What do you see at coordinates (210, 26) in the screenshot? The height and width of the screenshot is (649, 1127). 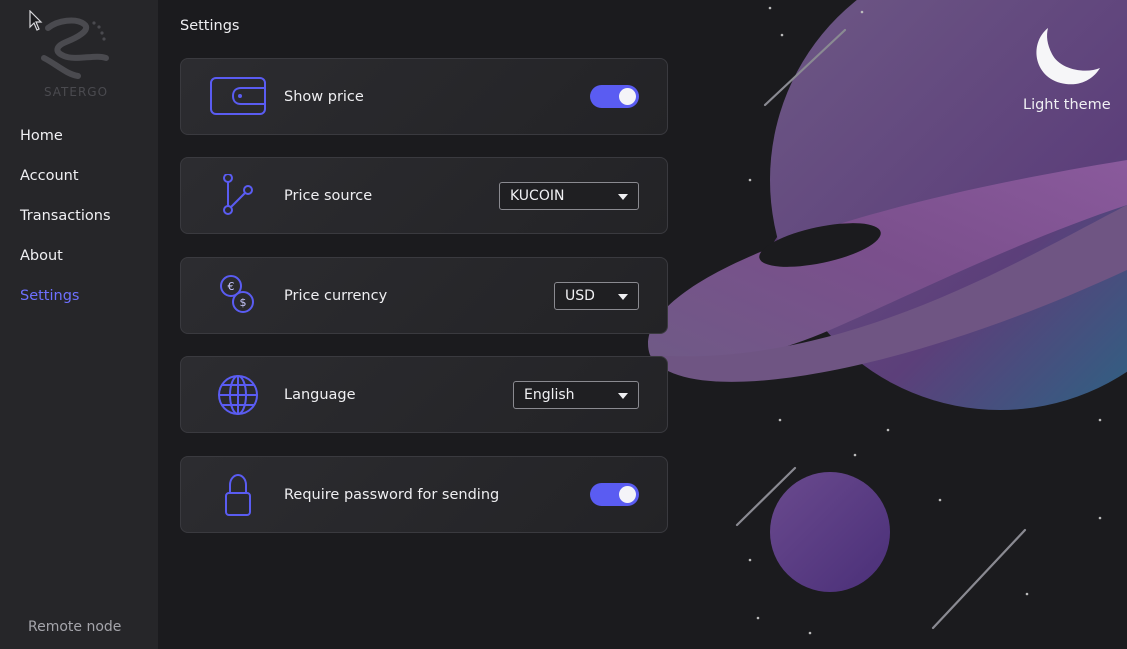 I see `page-title: Settings` at bounding box center [210, 26].